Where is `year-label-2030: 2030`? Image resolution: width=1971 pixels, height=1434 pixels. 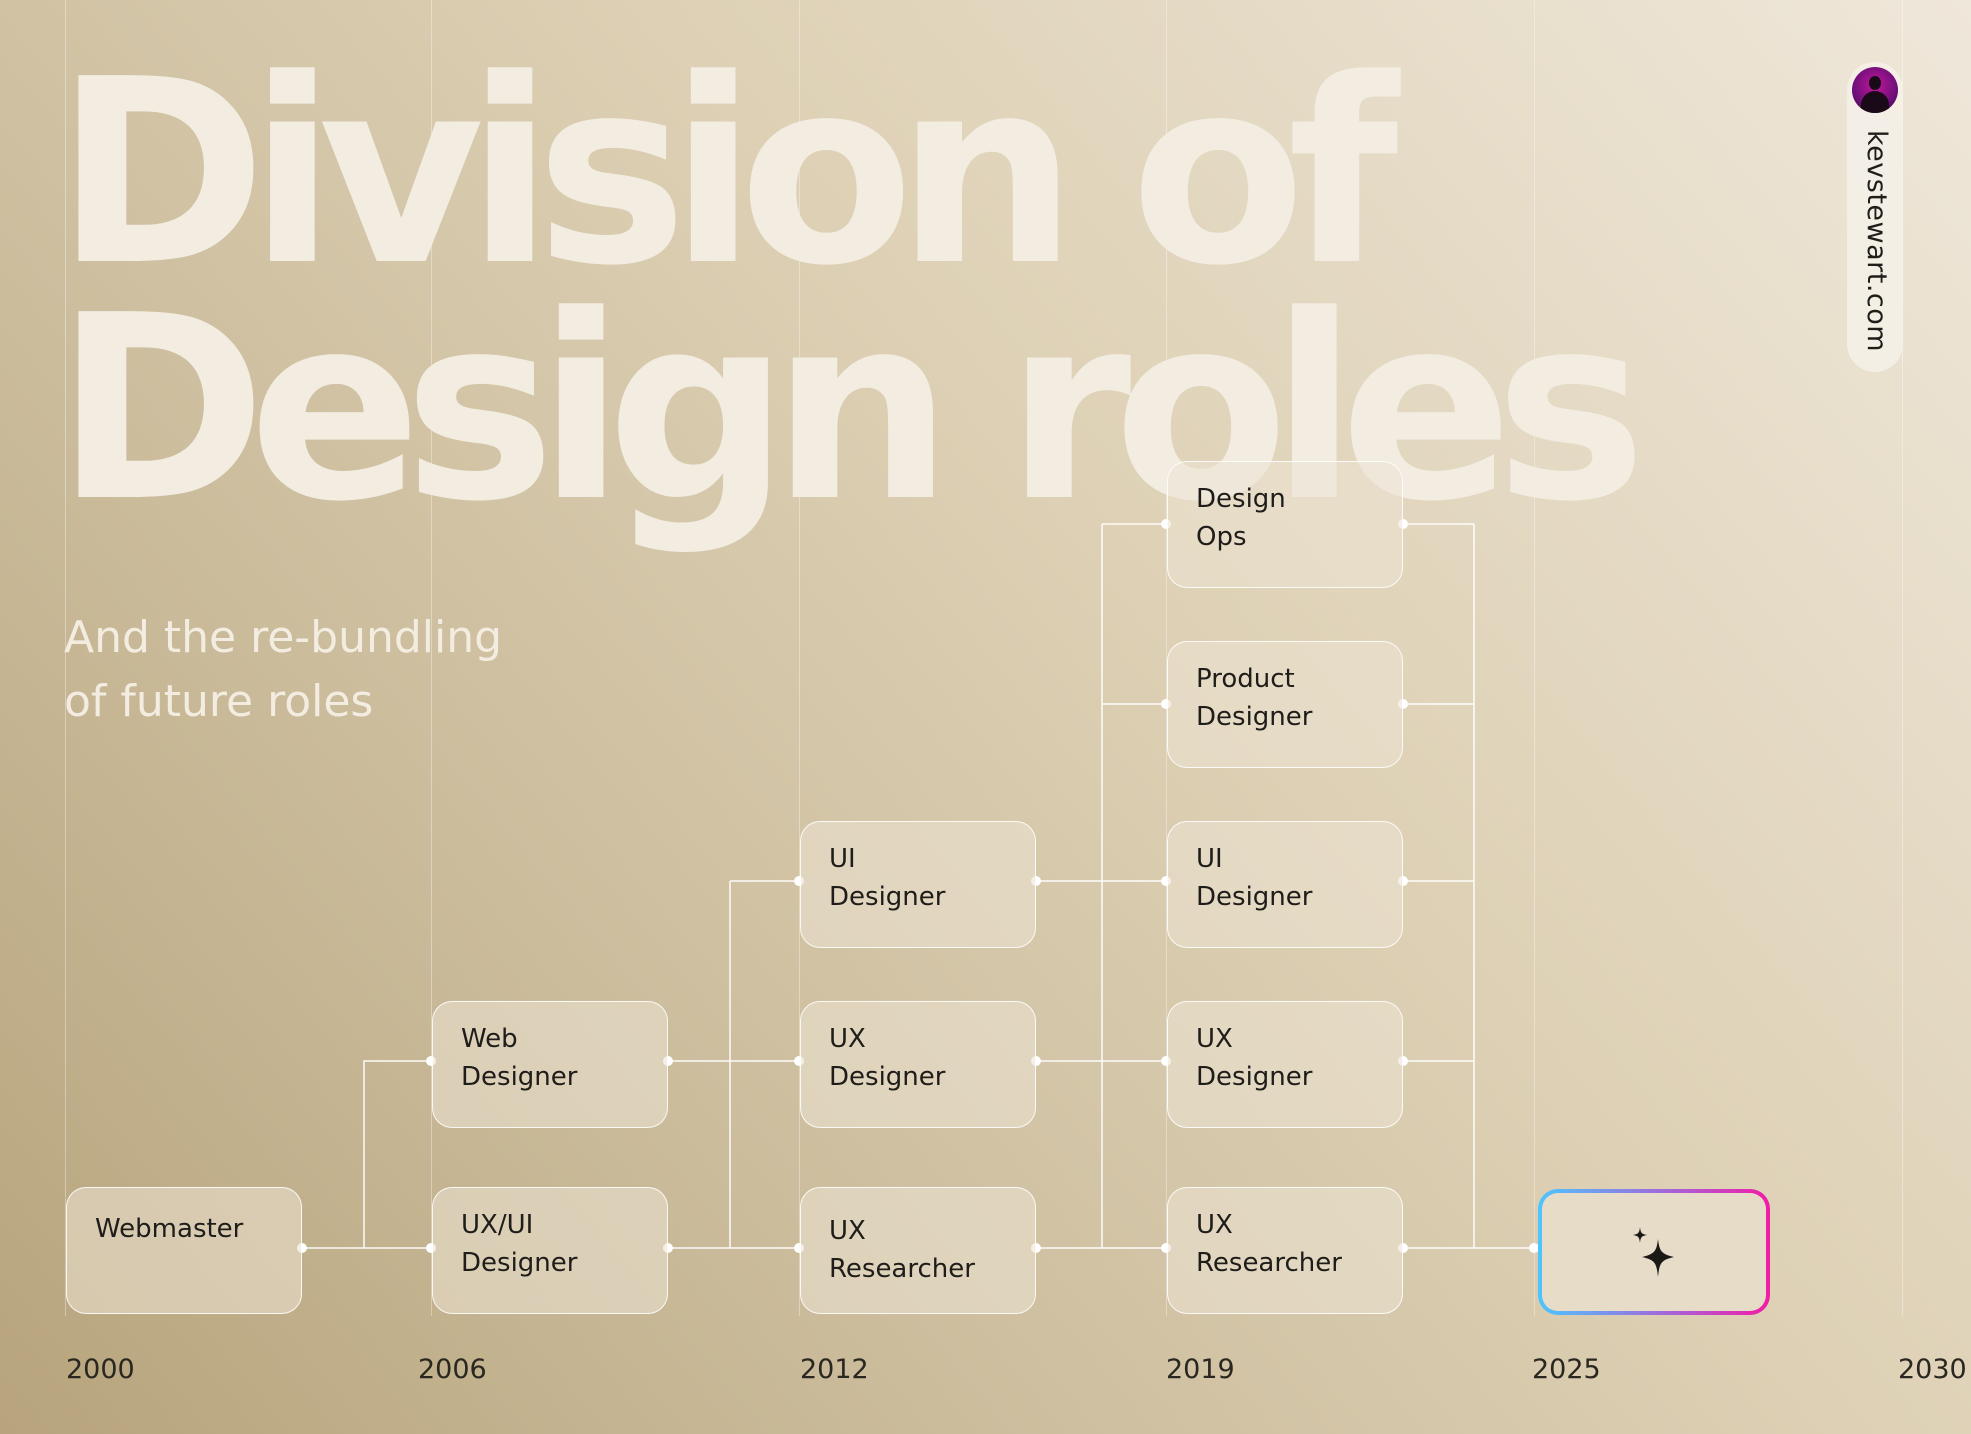 year-label-2030: 2030 is located at coordinates (1932, 1369).